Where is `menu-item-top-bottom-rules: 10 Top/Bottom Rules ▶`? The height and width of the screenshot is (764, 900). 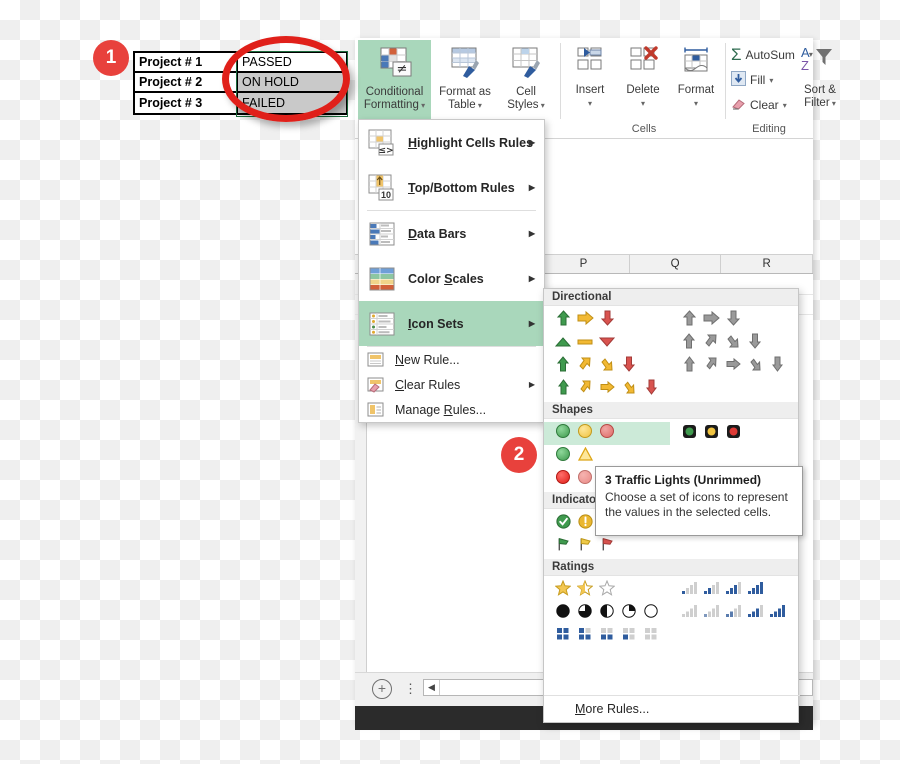 menu-item-top-bottom-rules: 10 Top/Bottom Rules ▶ is located at coordinates (451, 187).